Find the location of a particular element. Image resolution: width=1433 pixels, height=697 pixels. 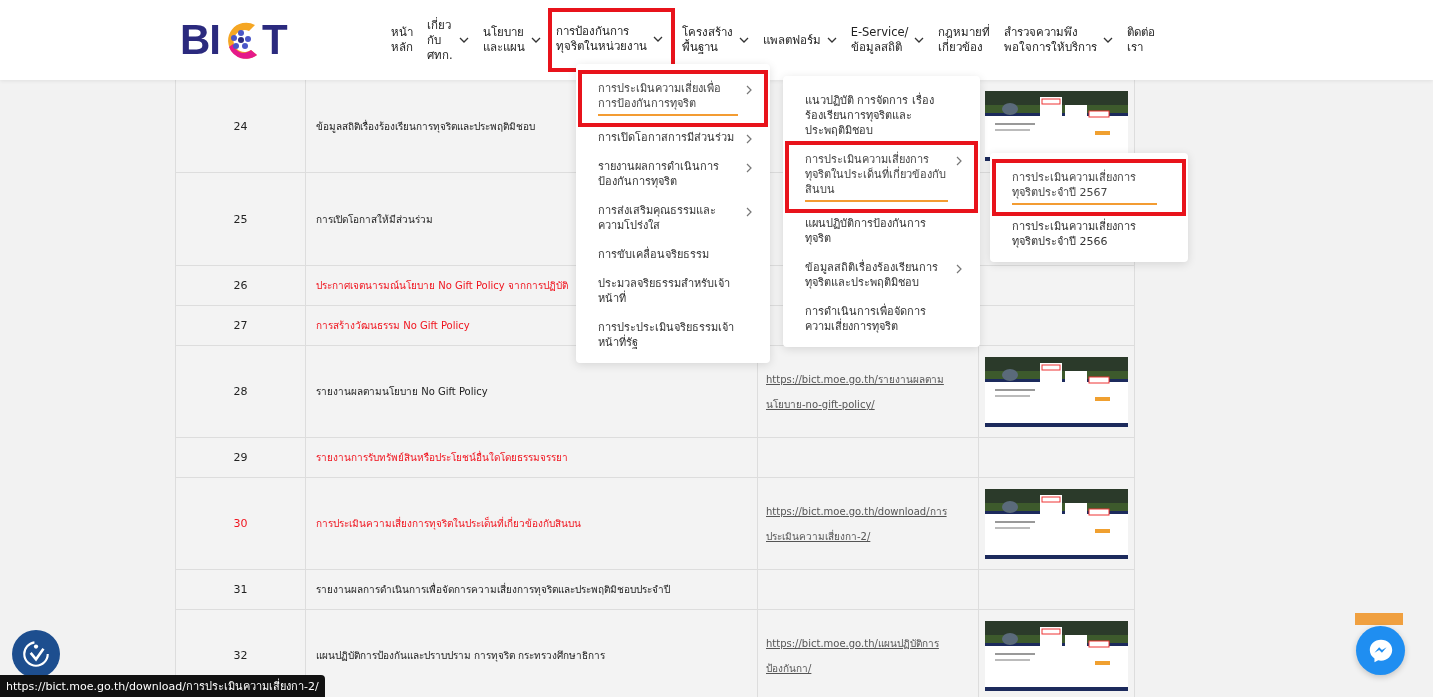

menu-item: การประเมินความเสี่ยงการทุจริตประจำปี 2566 is located at coordinates (1089, 234).